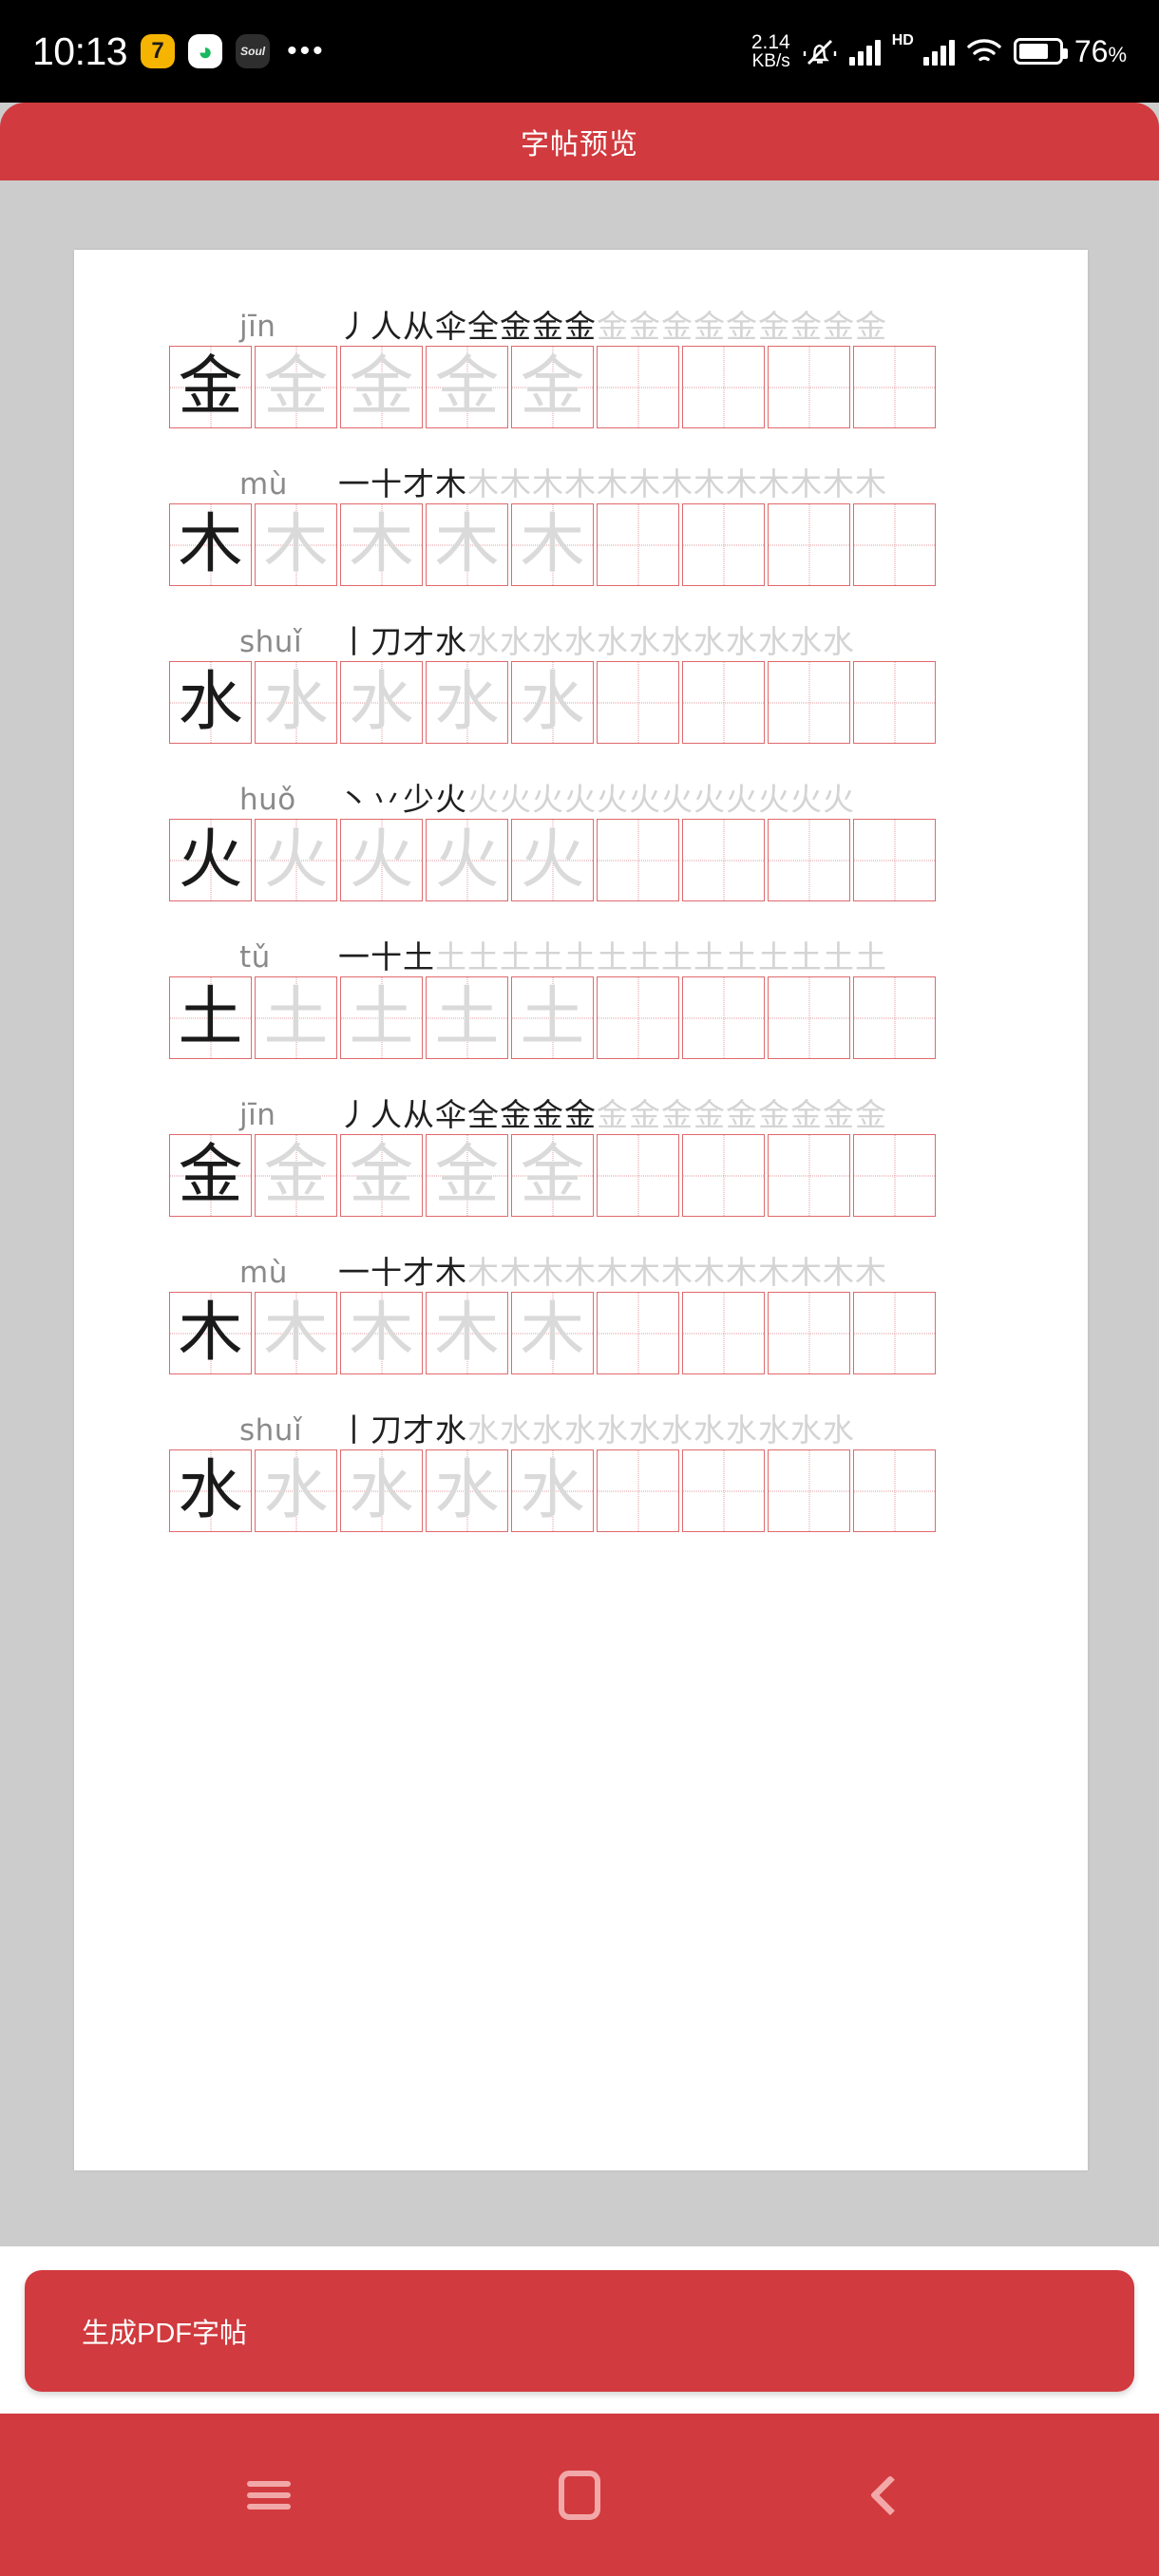  I want to click on practice-grid: 土土土土土, so click(592, 1017).